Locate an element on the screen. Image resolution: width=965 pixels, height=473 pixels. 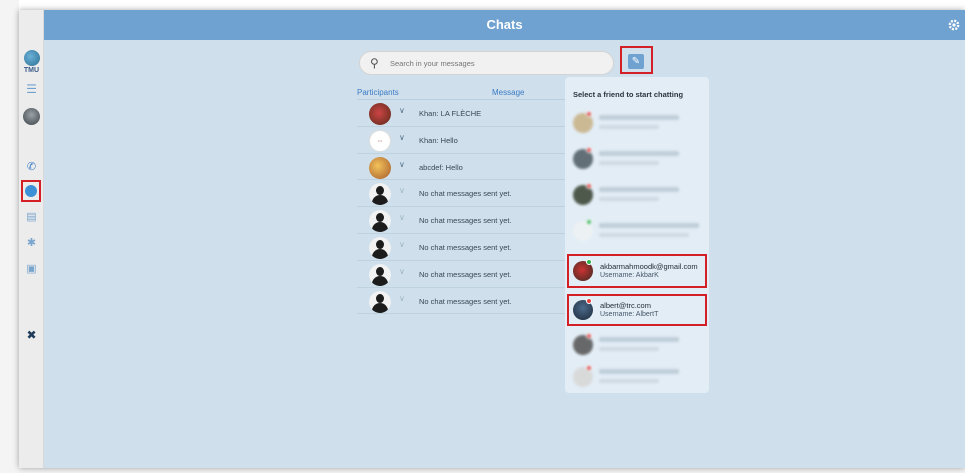
phone-icon: ✆ is located at coordinates (31, 166).